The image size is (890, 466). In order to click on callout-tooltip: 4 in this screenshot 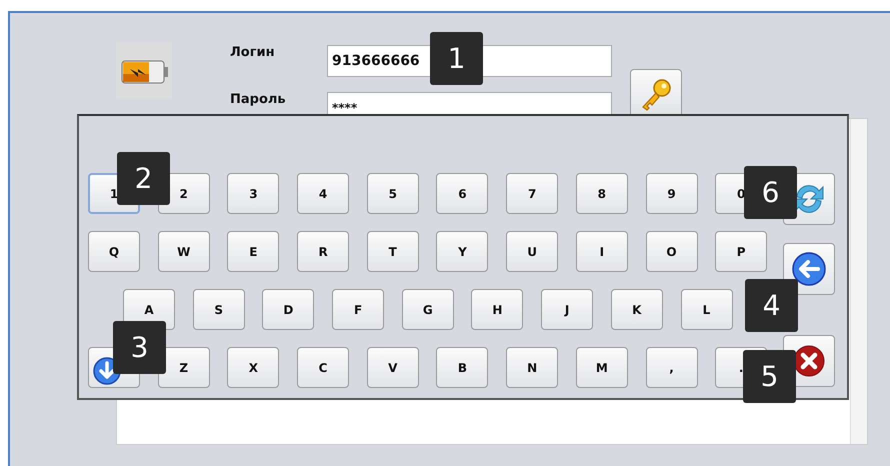, I will do `click(771, 305)`.